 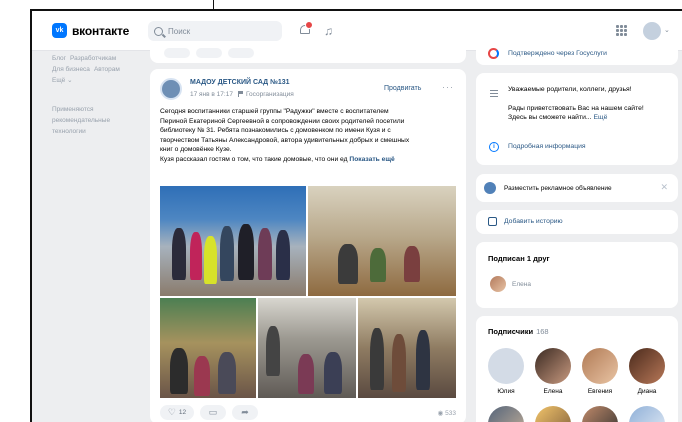 What do you see at coordinates (269, 94) in the screenshot?
I see `gov-badge: Госорганизация` at bounding box center [269, 94].